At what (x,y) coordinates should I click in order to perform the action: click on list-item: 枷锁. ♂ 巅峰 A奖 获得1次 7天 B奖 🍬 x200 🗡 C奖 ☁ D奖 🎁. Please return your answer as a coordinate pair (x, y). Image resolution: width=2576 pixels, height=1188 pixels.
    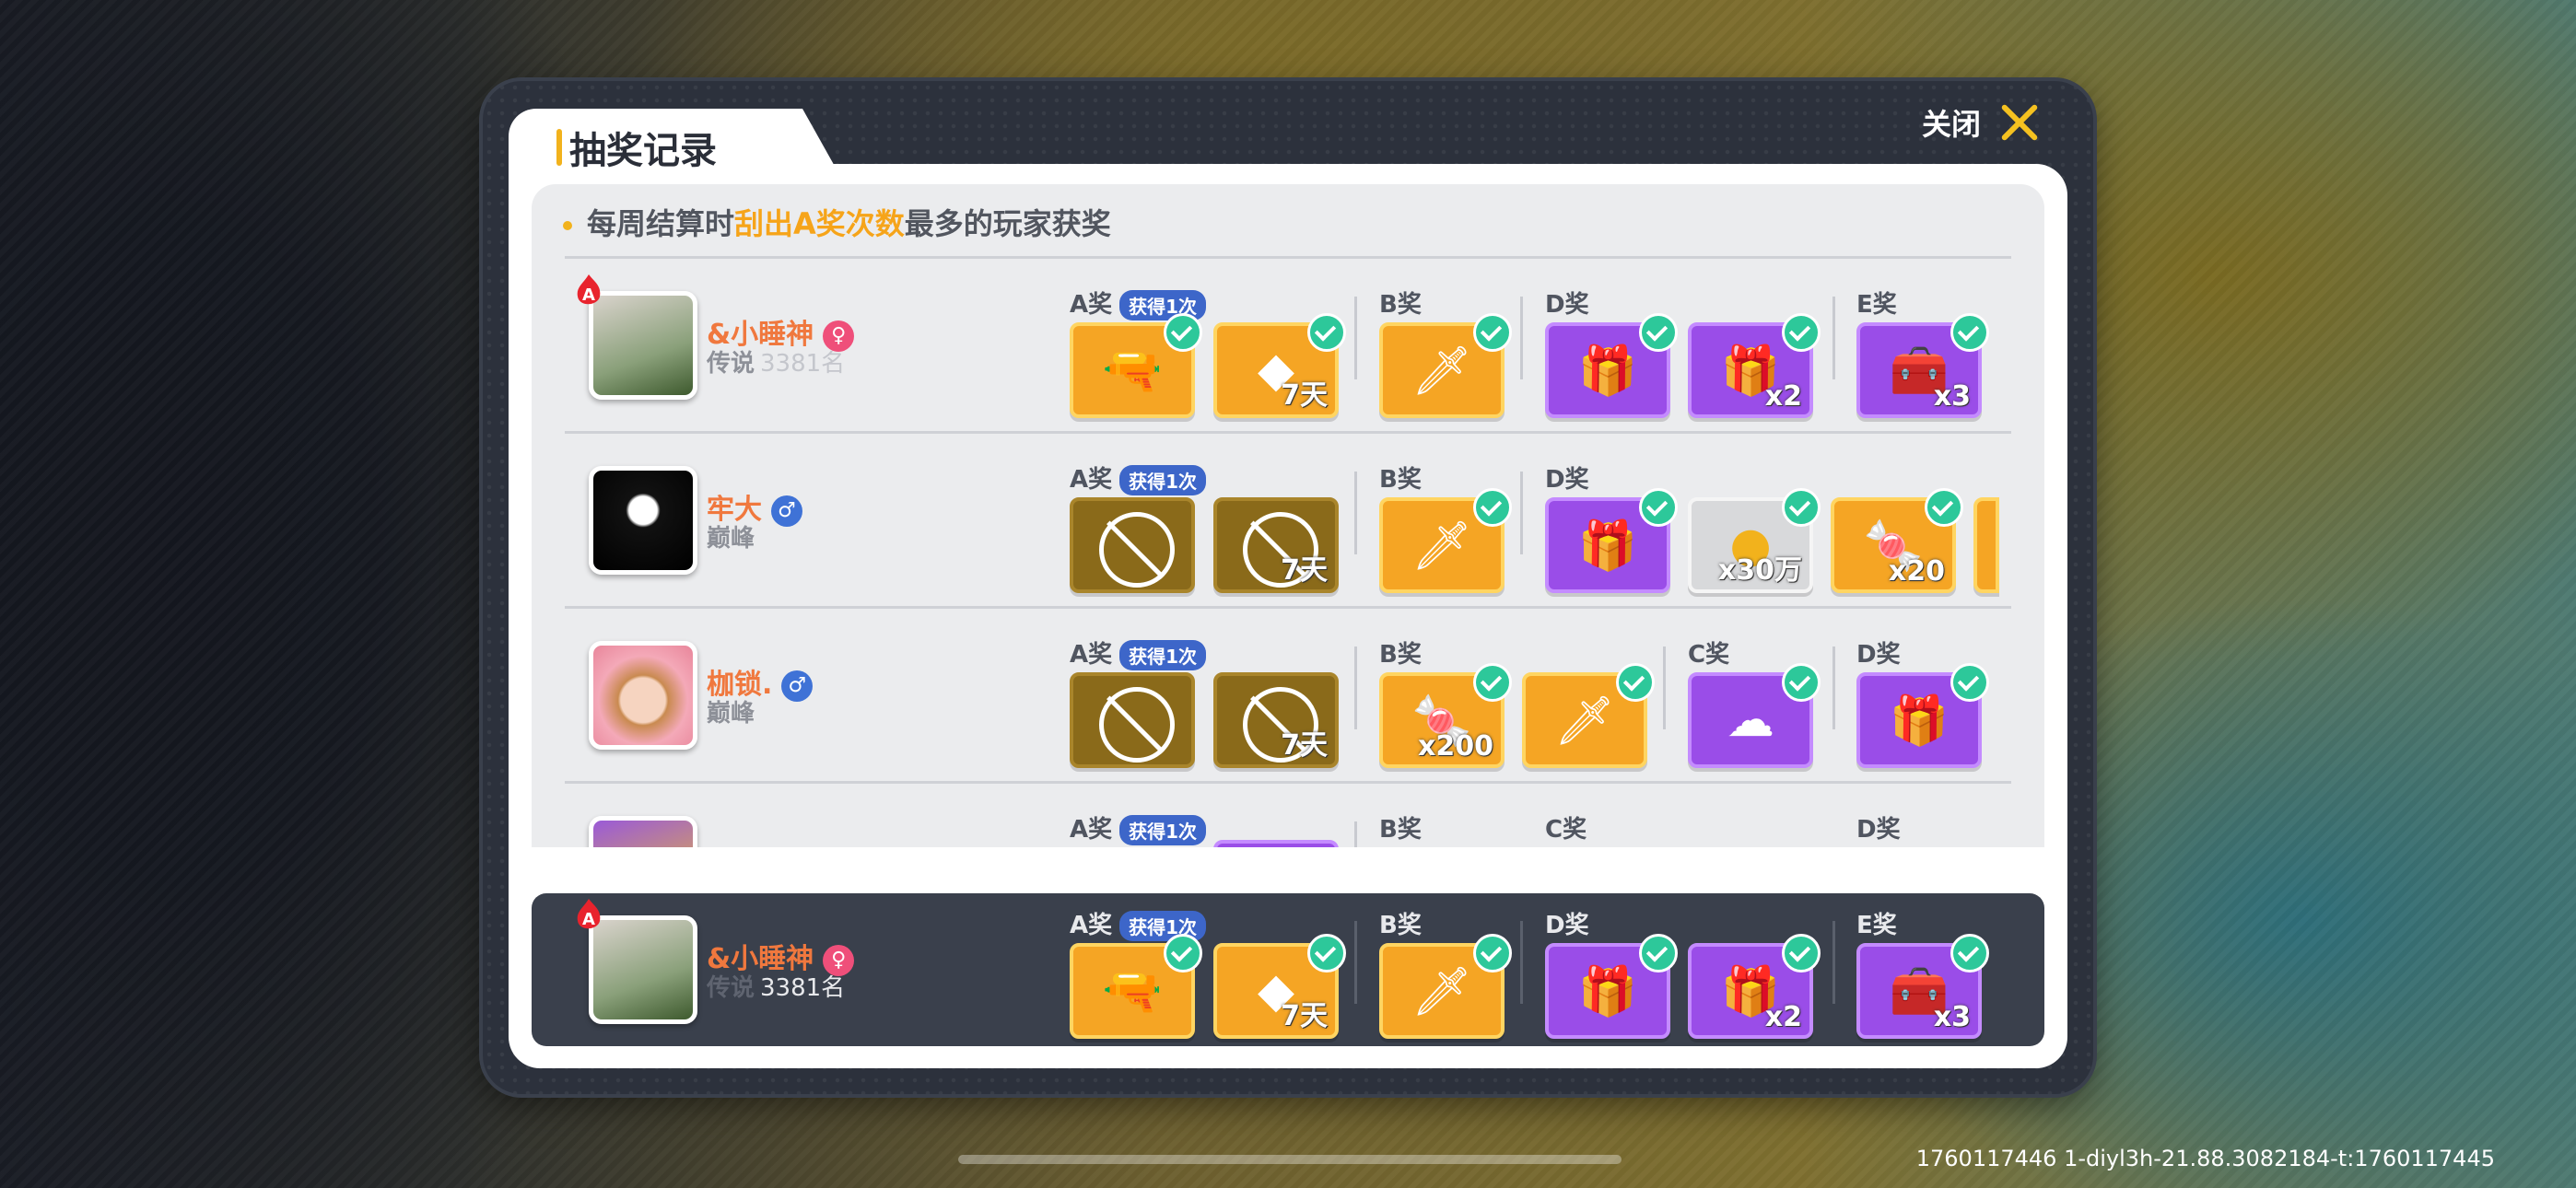
    Looking at the image, I should click on (1288, 697).